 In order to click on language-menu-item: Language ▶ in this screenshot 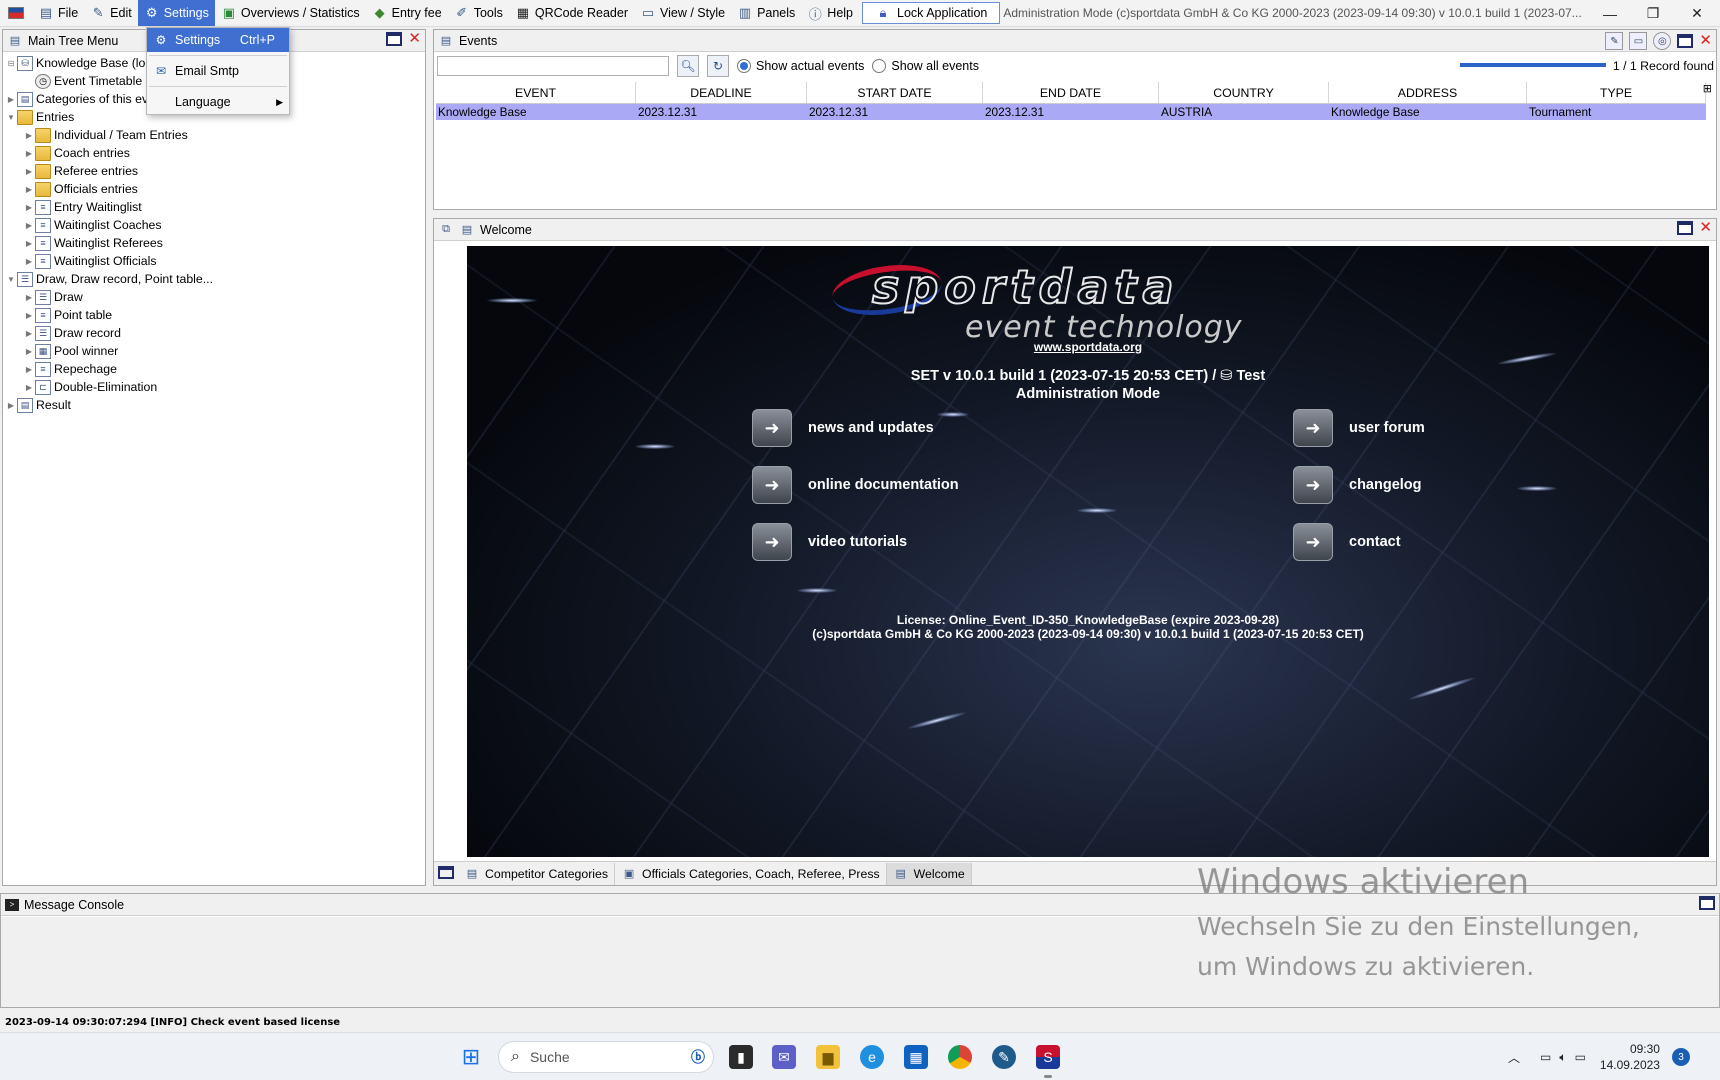, I will do `click(218, 102)`.